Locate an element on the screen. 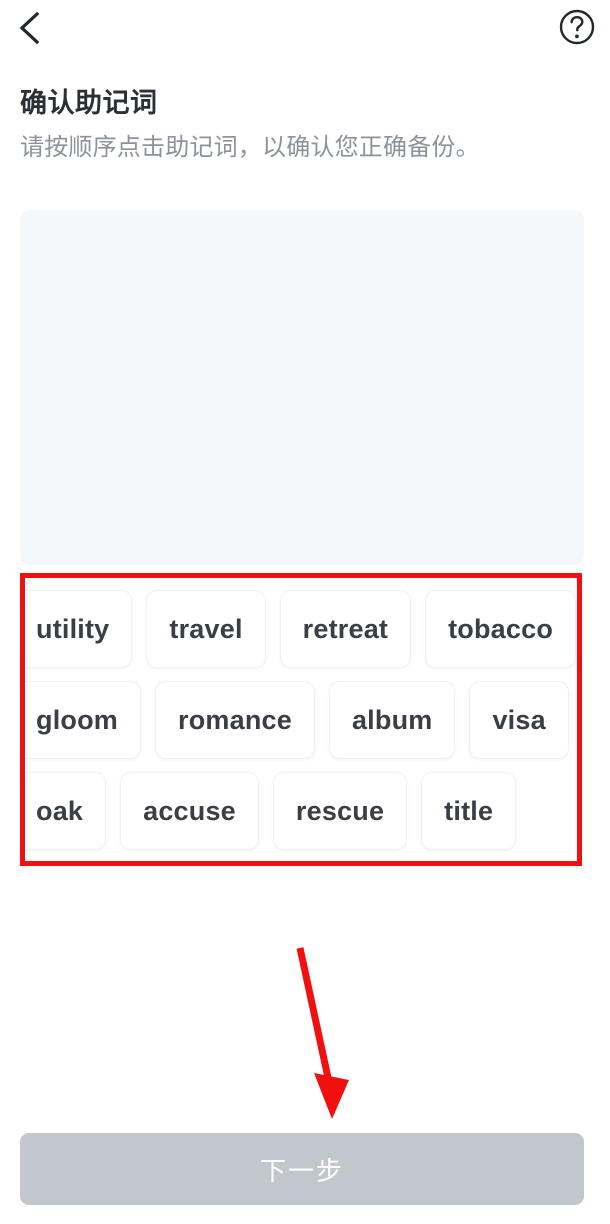 The image size is (610, 1224). word-bank-row: utility travel retreat tobacco is located at coordinates (301, 629).